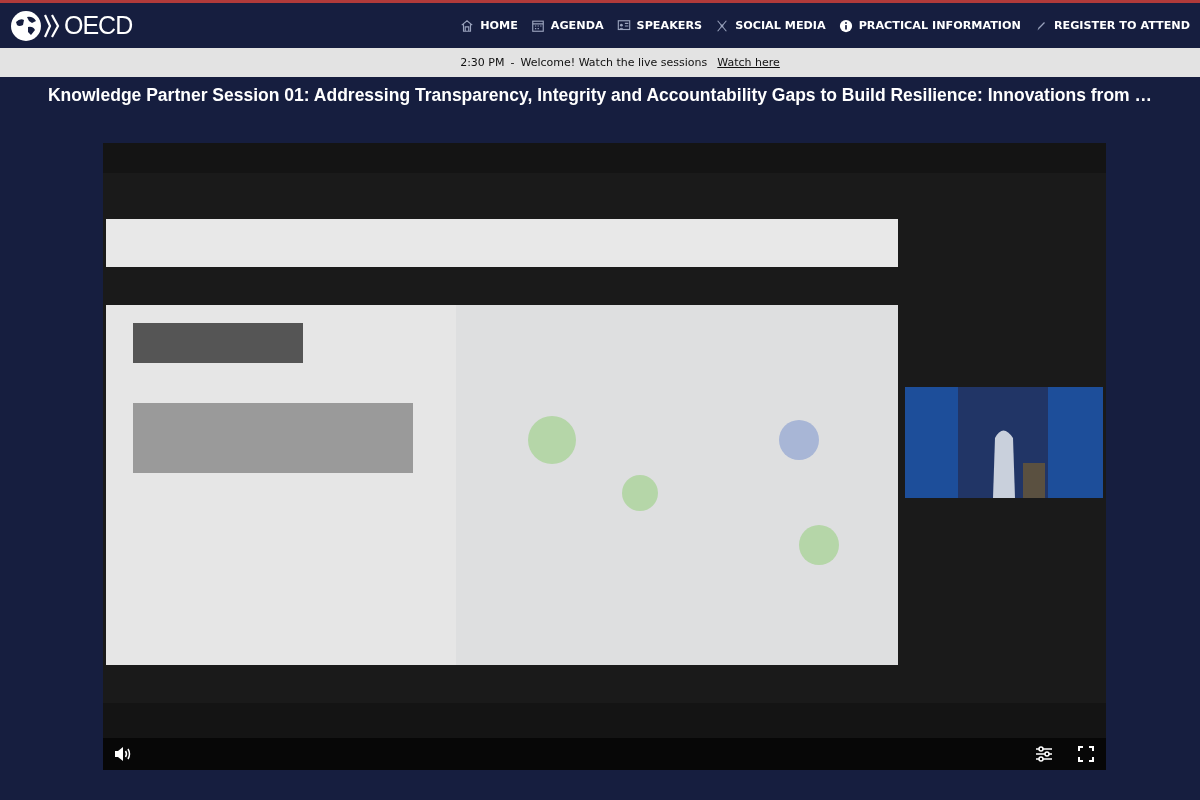 The image size is (1200, 800). Describe the element at coordinates (722, 25) in the screenshot. I see `share-icon` at that location.